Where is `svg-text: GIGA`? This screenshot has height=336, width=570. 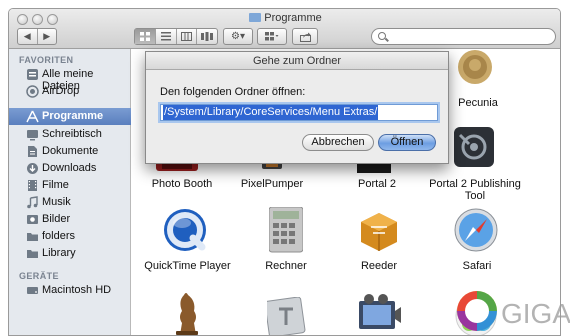 svg-text: GIGA is located at coordinates (535, 313).